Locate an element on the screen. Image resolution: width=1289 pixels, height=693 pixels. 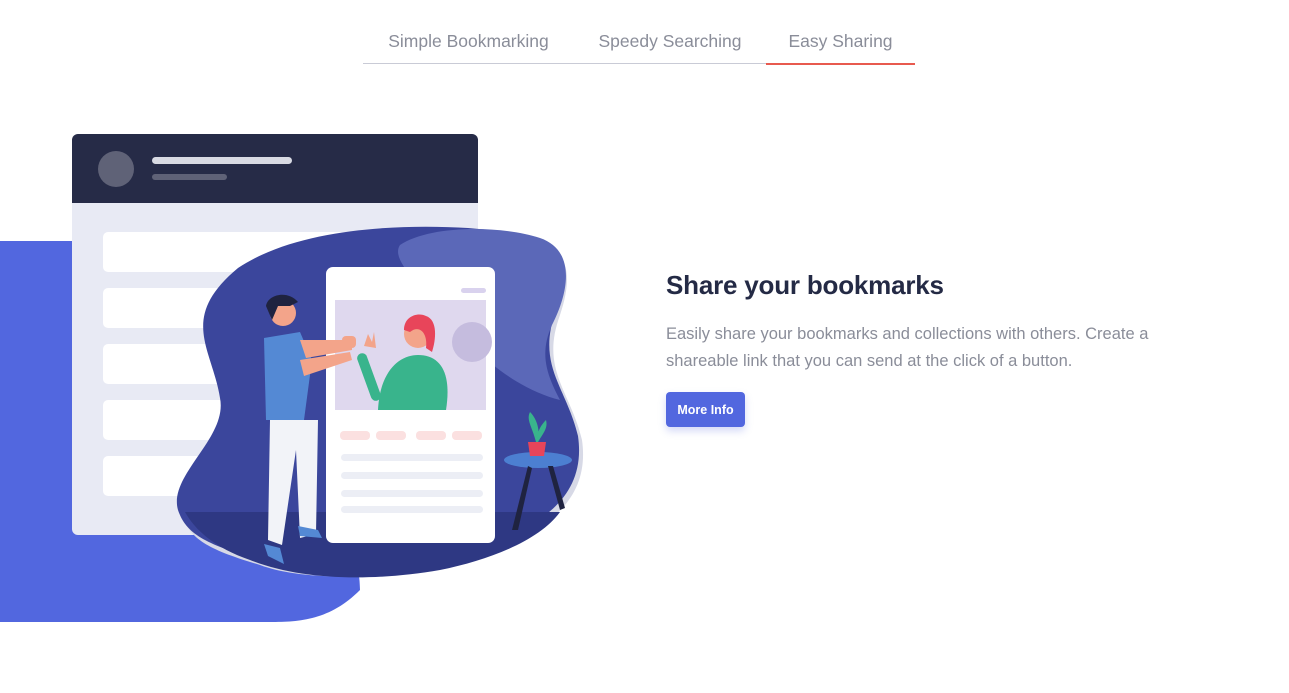
more-info-button: More Info is located at coordinates (705, 409).